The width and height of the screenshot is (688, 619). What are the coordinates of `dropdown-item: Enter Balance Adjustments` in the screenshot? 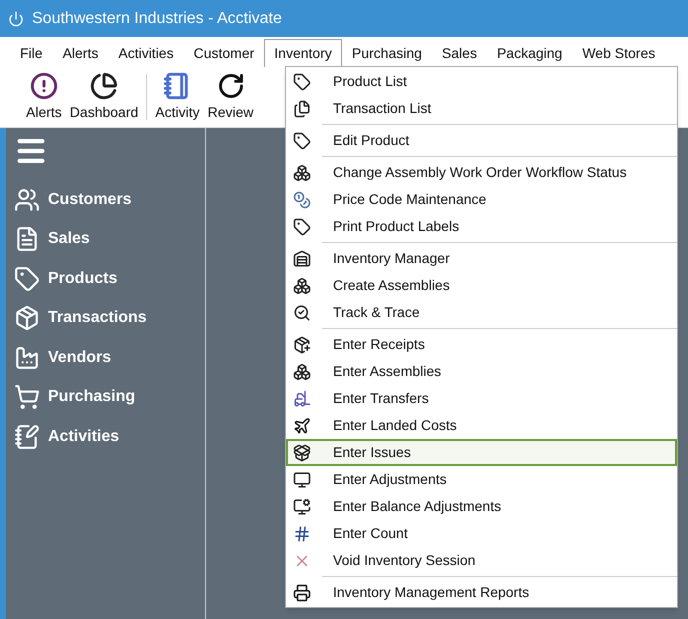 It's located at (481, 506).